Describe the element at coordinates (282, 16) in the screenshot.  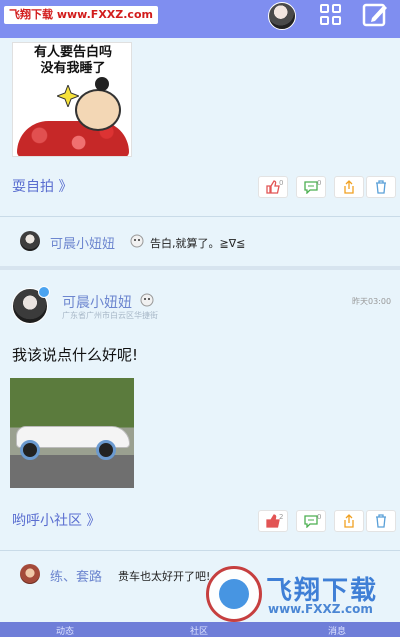
I see `user-avatar` at that location.